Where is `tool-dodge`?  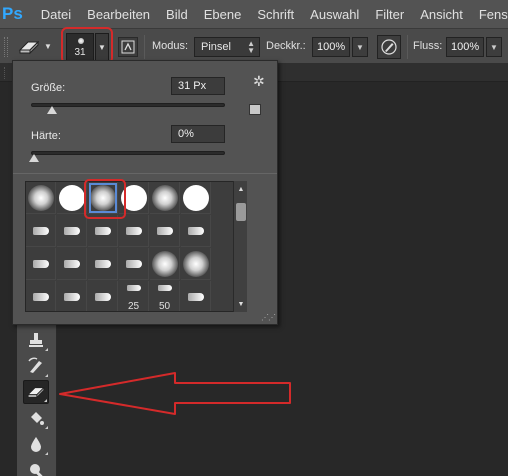 tool-dodge is located at coordinates (36, 467).